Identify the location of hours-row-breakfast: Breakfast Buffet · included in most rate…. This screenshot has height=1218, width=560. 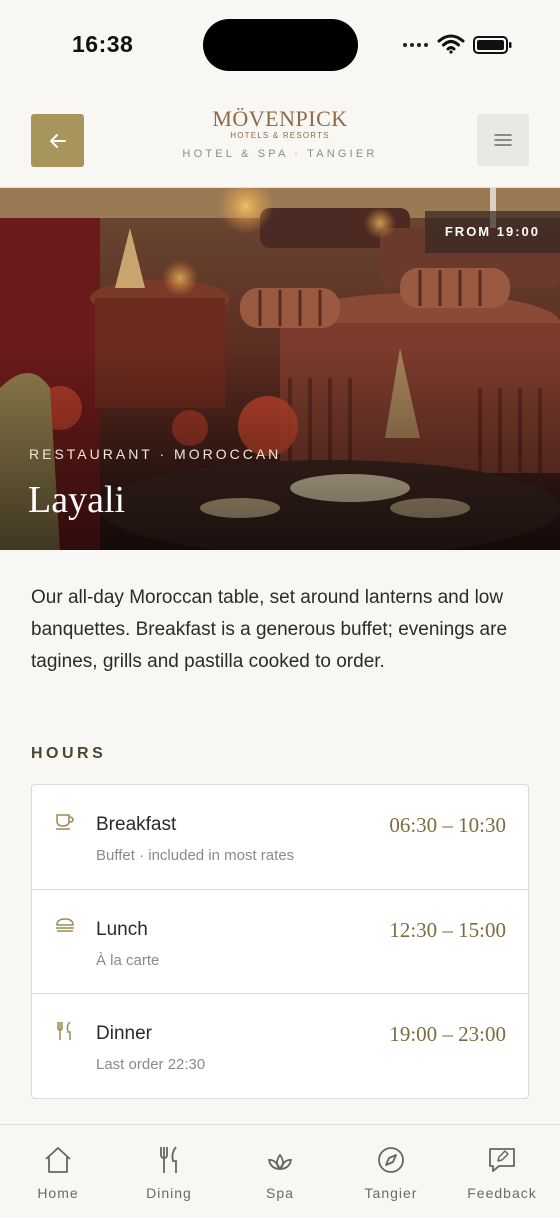
(280, 837).